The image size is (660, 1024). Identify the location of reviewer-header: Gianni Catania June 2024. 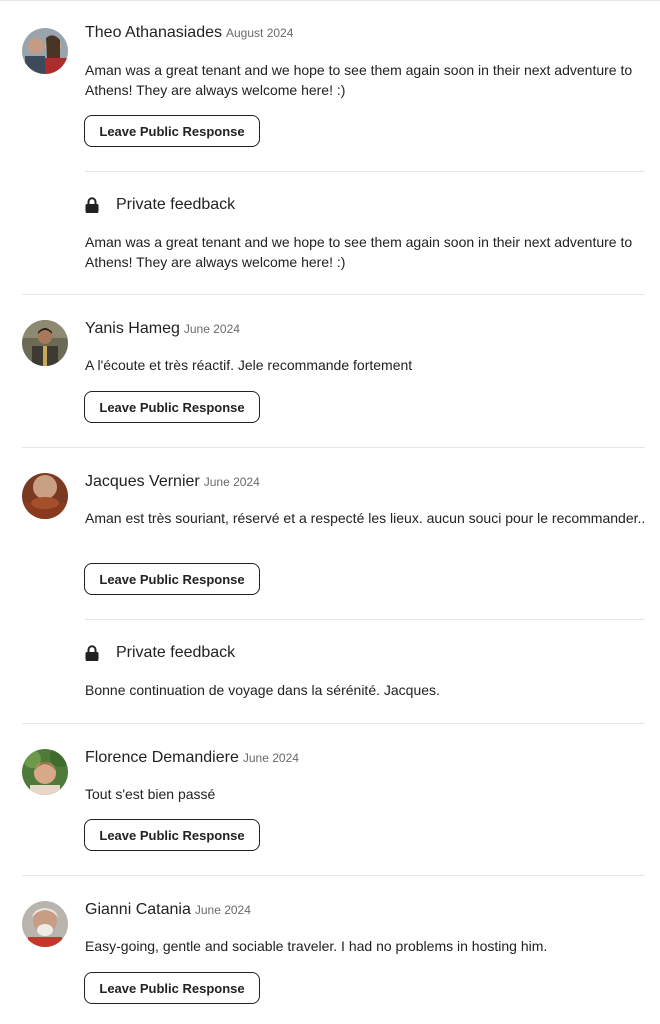
(168, 910).